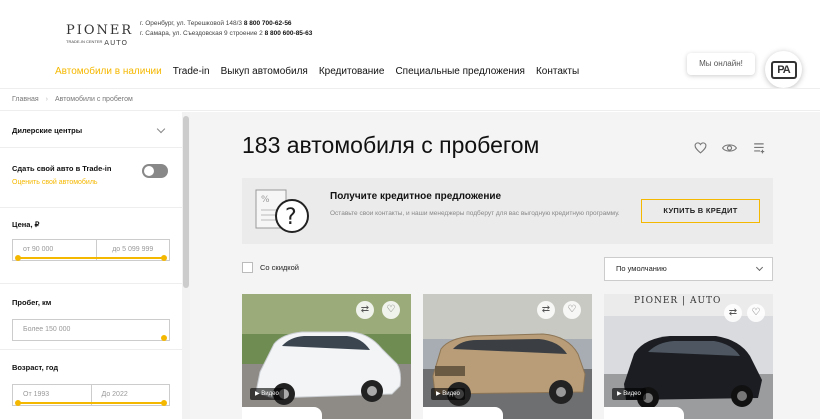 The image size is (820, 419). Describe the element at coordinates (149, 171) in the screenshot. I see `toggle-knob` at that location.